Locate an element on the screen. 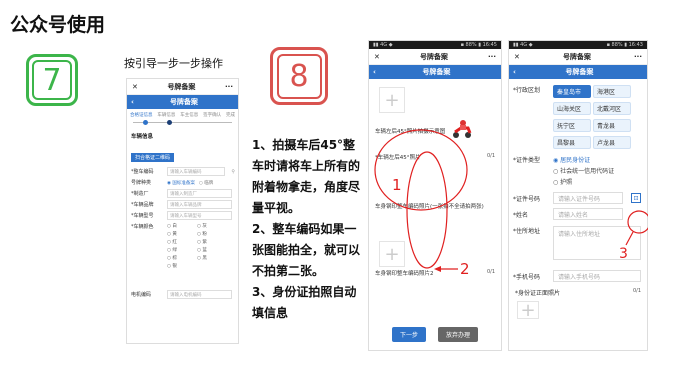 The width and height of the screenshot is (675, 379). step-progress: 合格证信息 车辆信息 车主信息 签字确认 完成 is located at coordinates (182, 113).